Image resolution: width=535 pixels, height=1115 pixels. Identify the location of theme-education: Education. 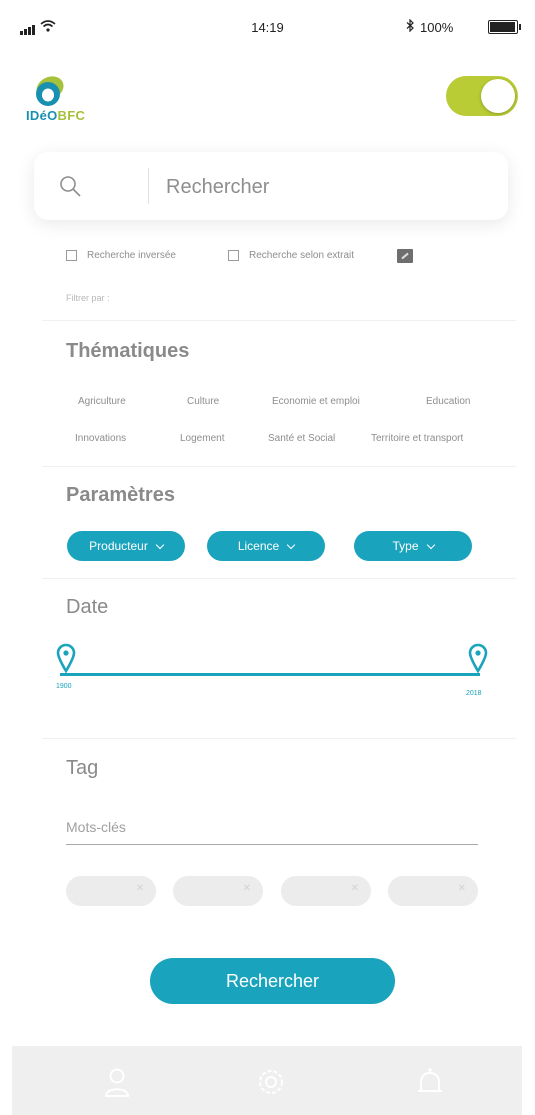
(448, 401).